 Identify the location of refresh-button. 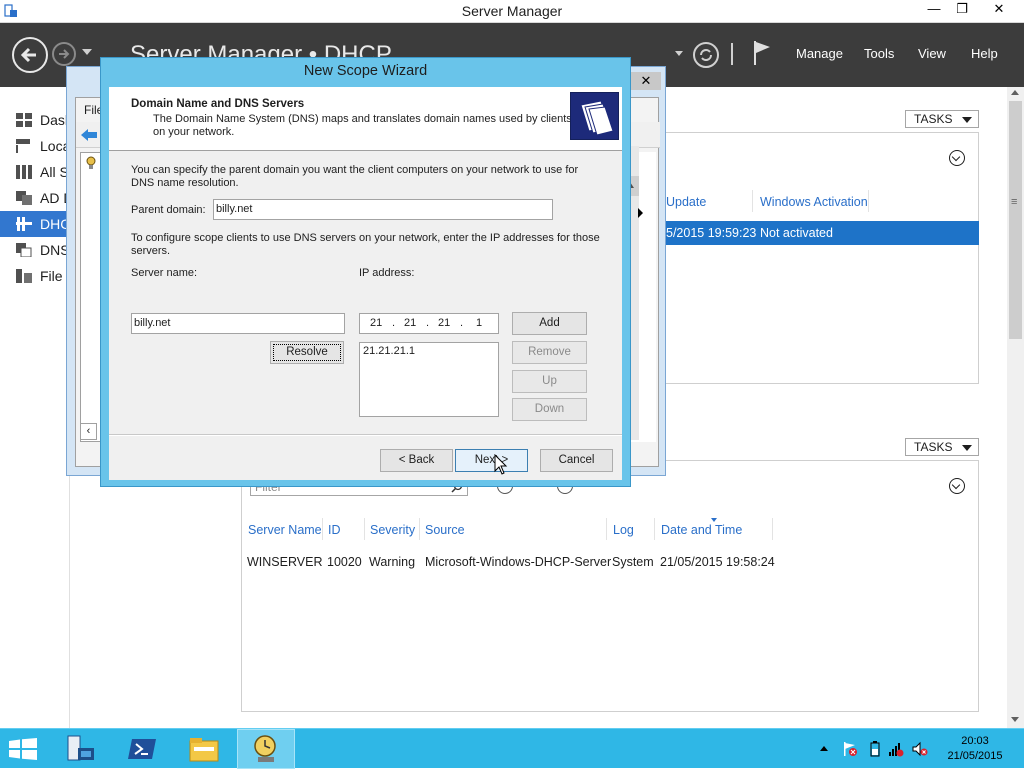
(706, 55).